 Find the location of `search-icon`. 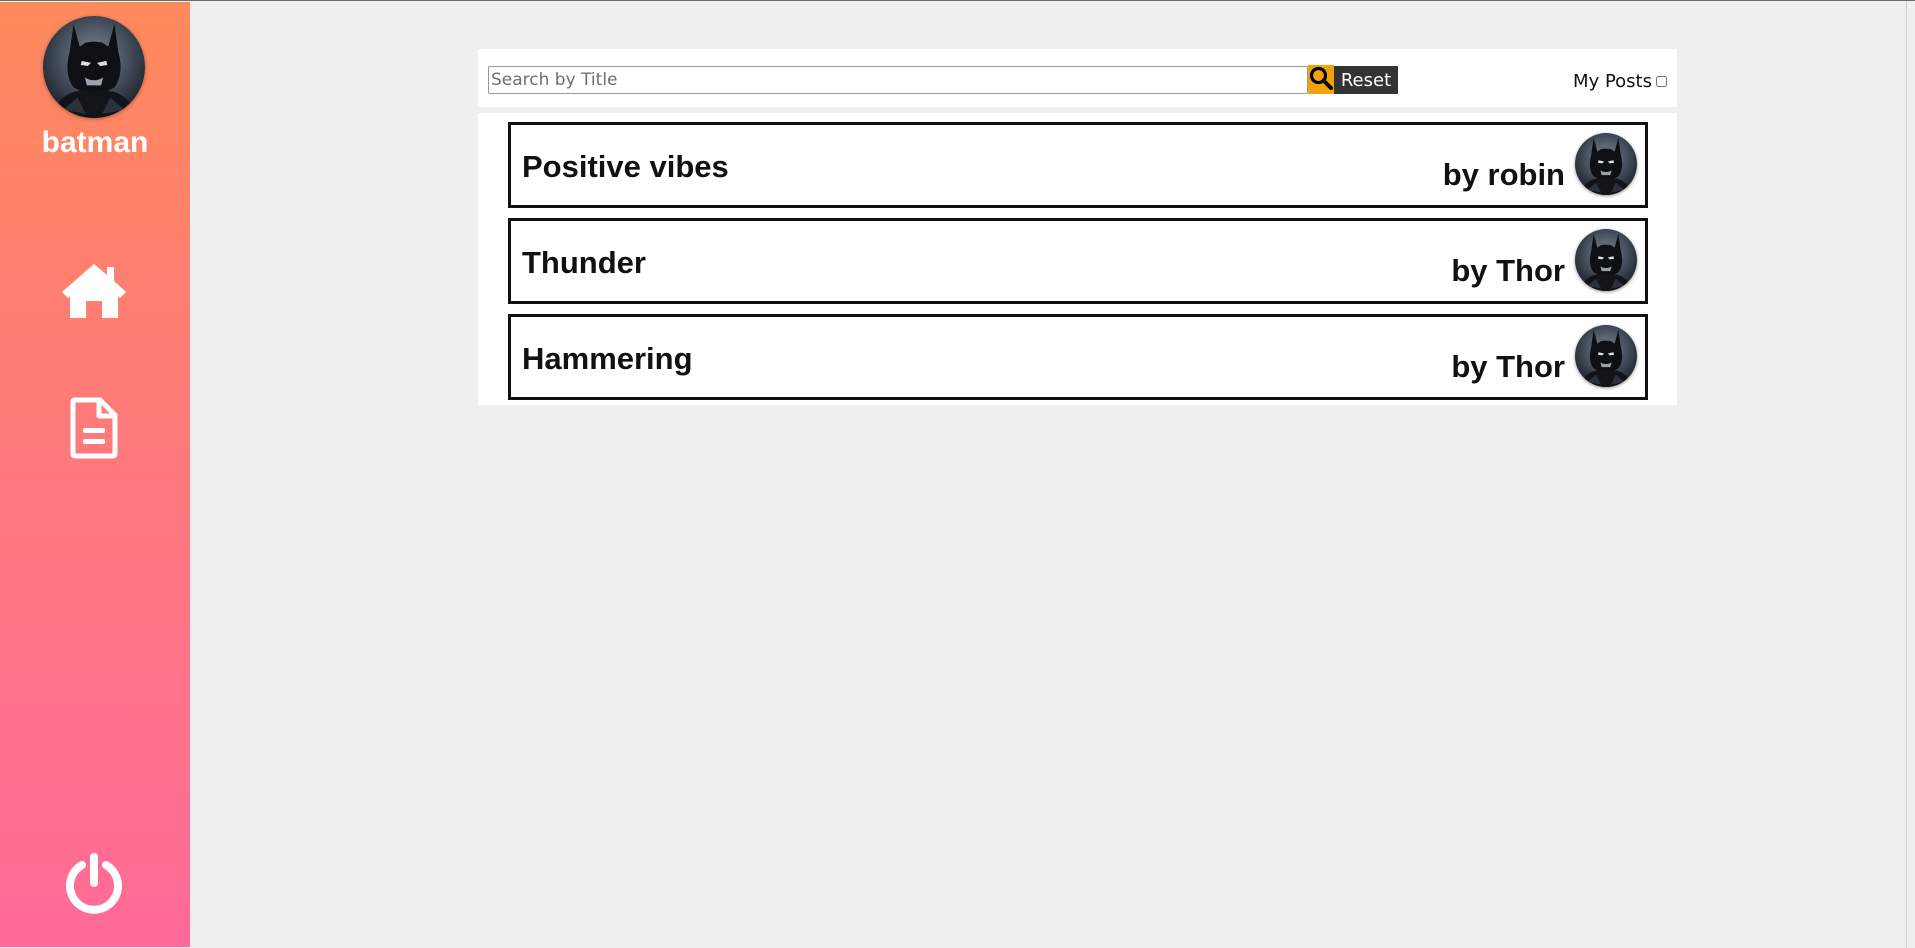

search-icon is located at coordinates (1321, 78).